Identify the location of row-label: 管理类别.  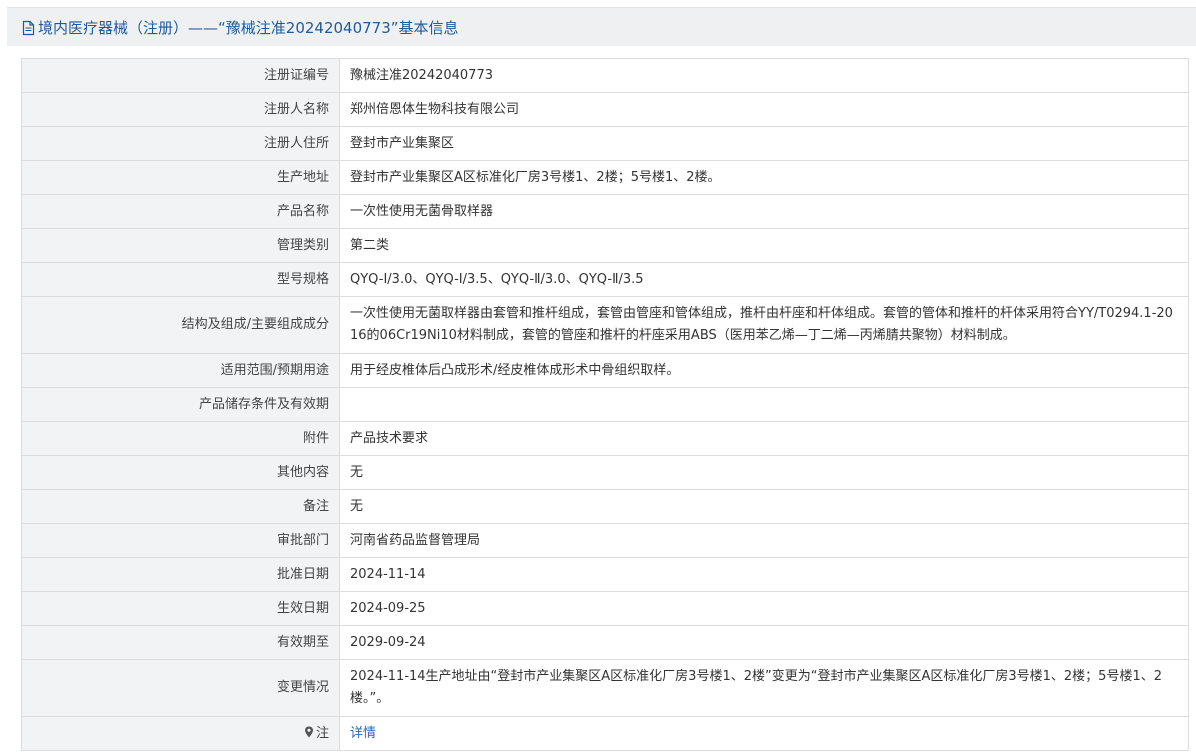
(180, 245).